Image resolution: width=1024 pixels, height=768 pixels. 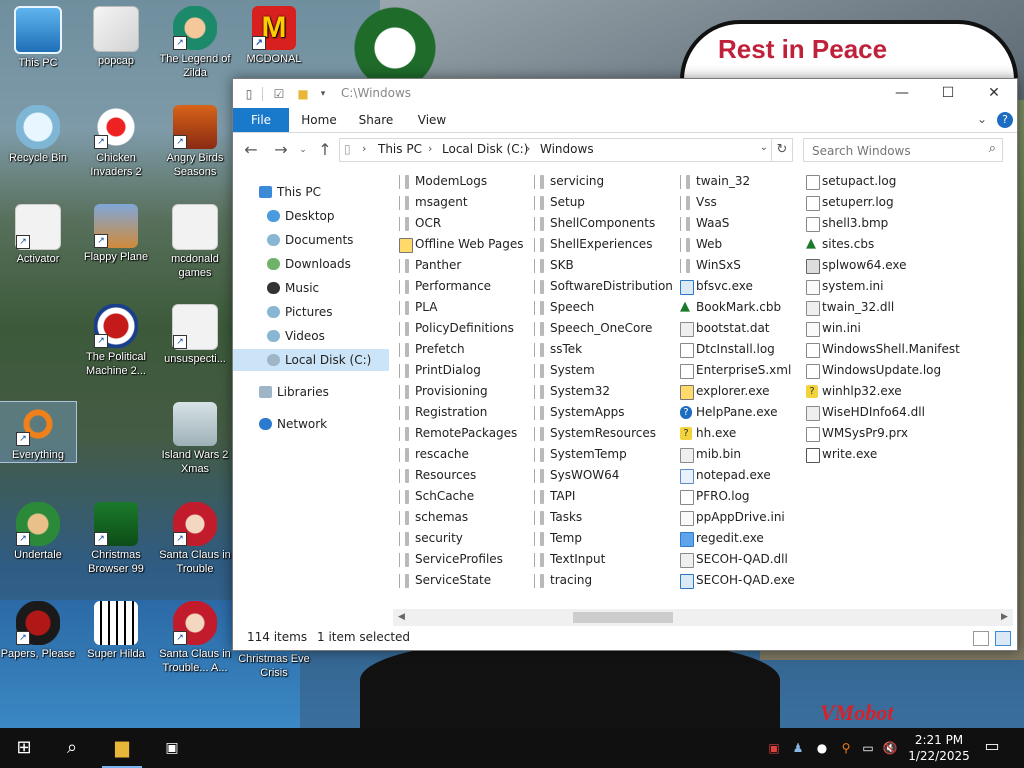 What do you see at coordinates (38, 135) in the screenshot?
I see `desktop-icon-recycle-bin: Recycle Bin` at bounding box center [38, 135].